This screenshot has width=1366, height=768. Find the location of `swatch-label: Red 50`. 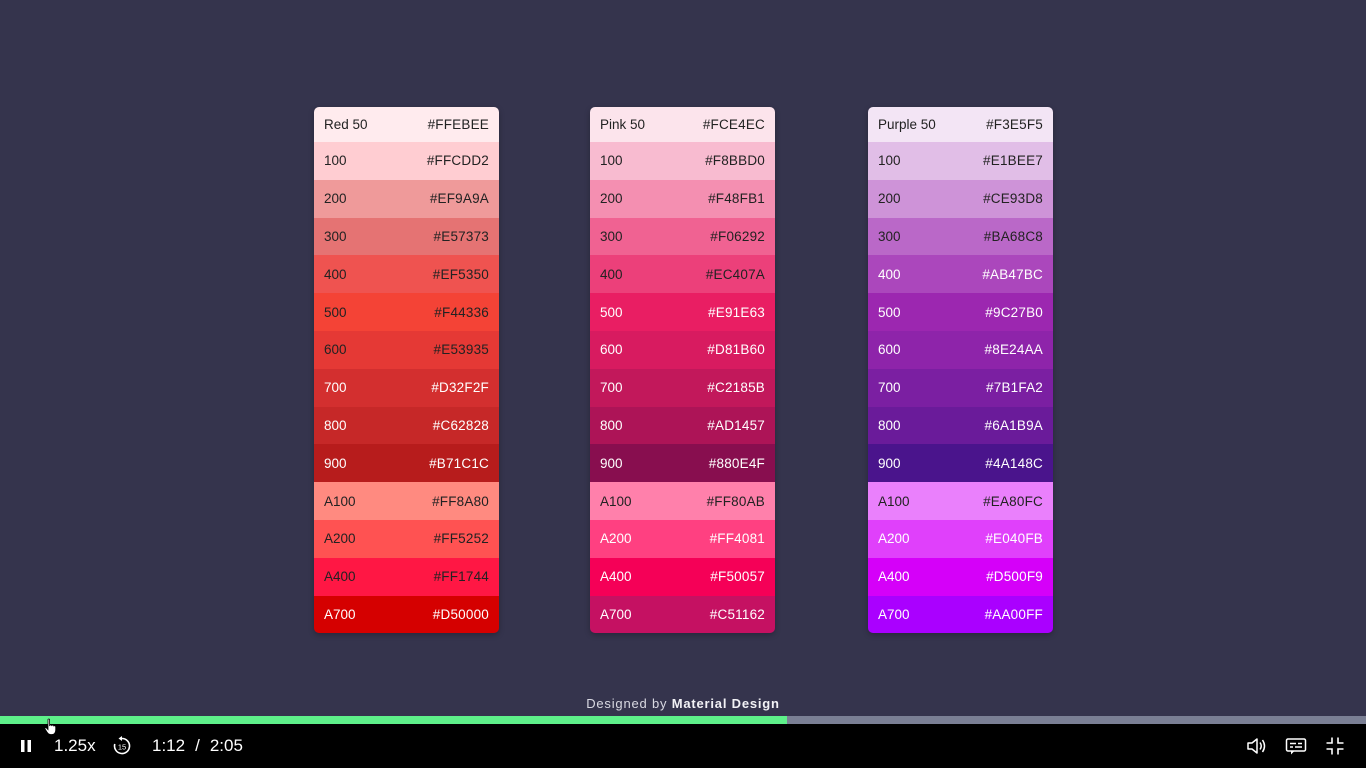

swatch-label: Red 50 is located at coordinates (346, 124).